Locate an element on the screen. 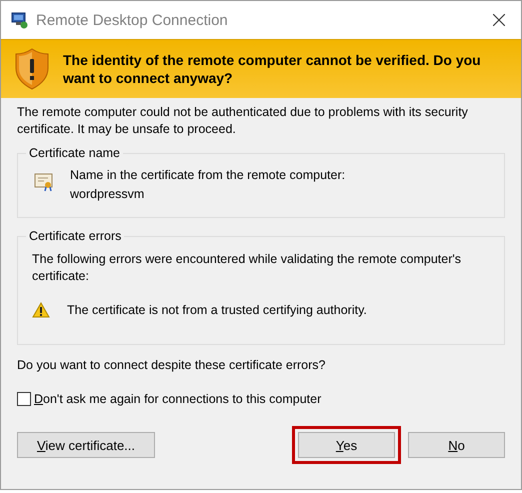  errors-intro: The following errors were encountered while validating the remote computer's certificate: is located at coordinates (247, 268).